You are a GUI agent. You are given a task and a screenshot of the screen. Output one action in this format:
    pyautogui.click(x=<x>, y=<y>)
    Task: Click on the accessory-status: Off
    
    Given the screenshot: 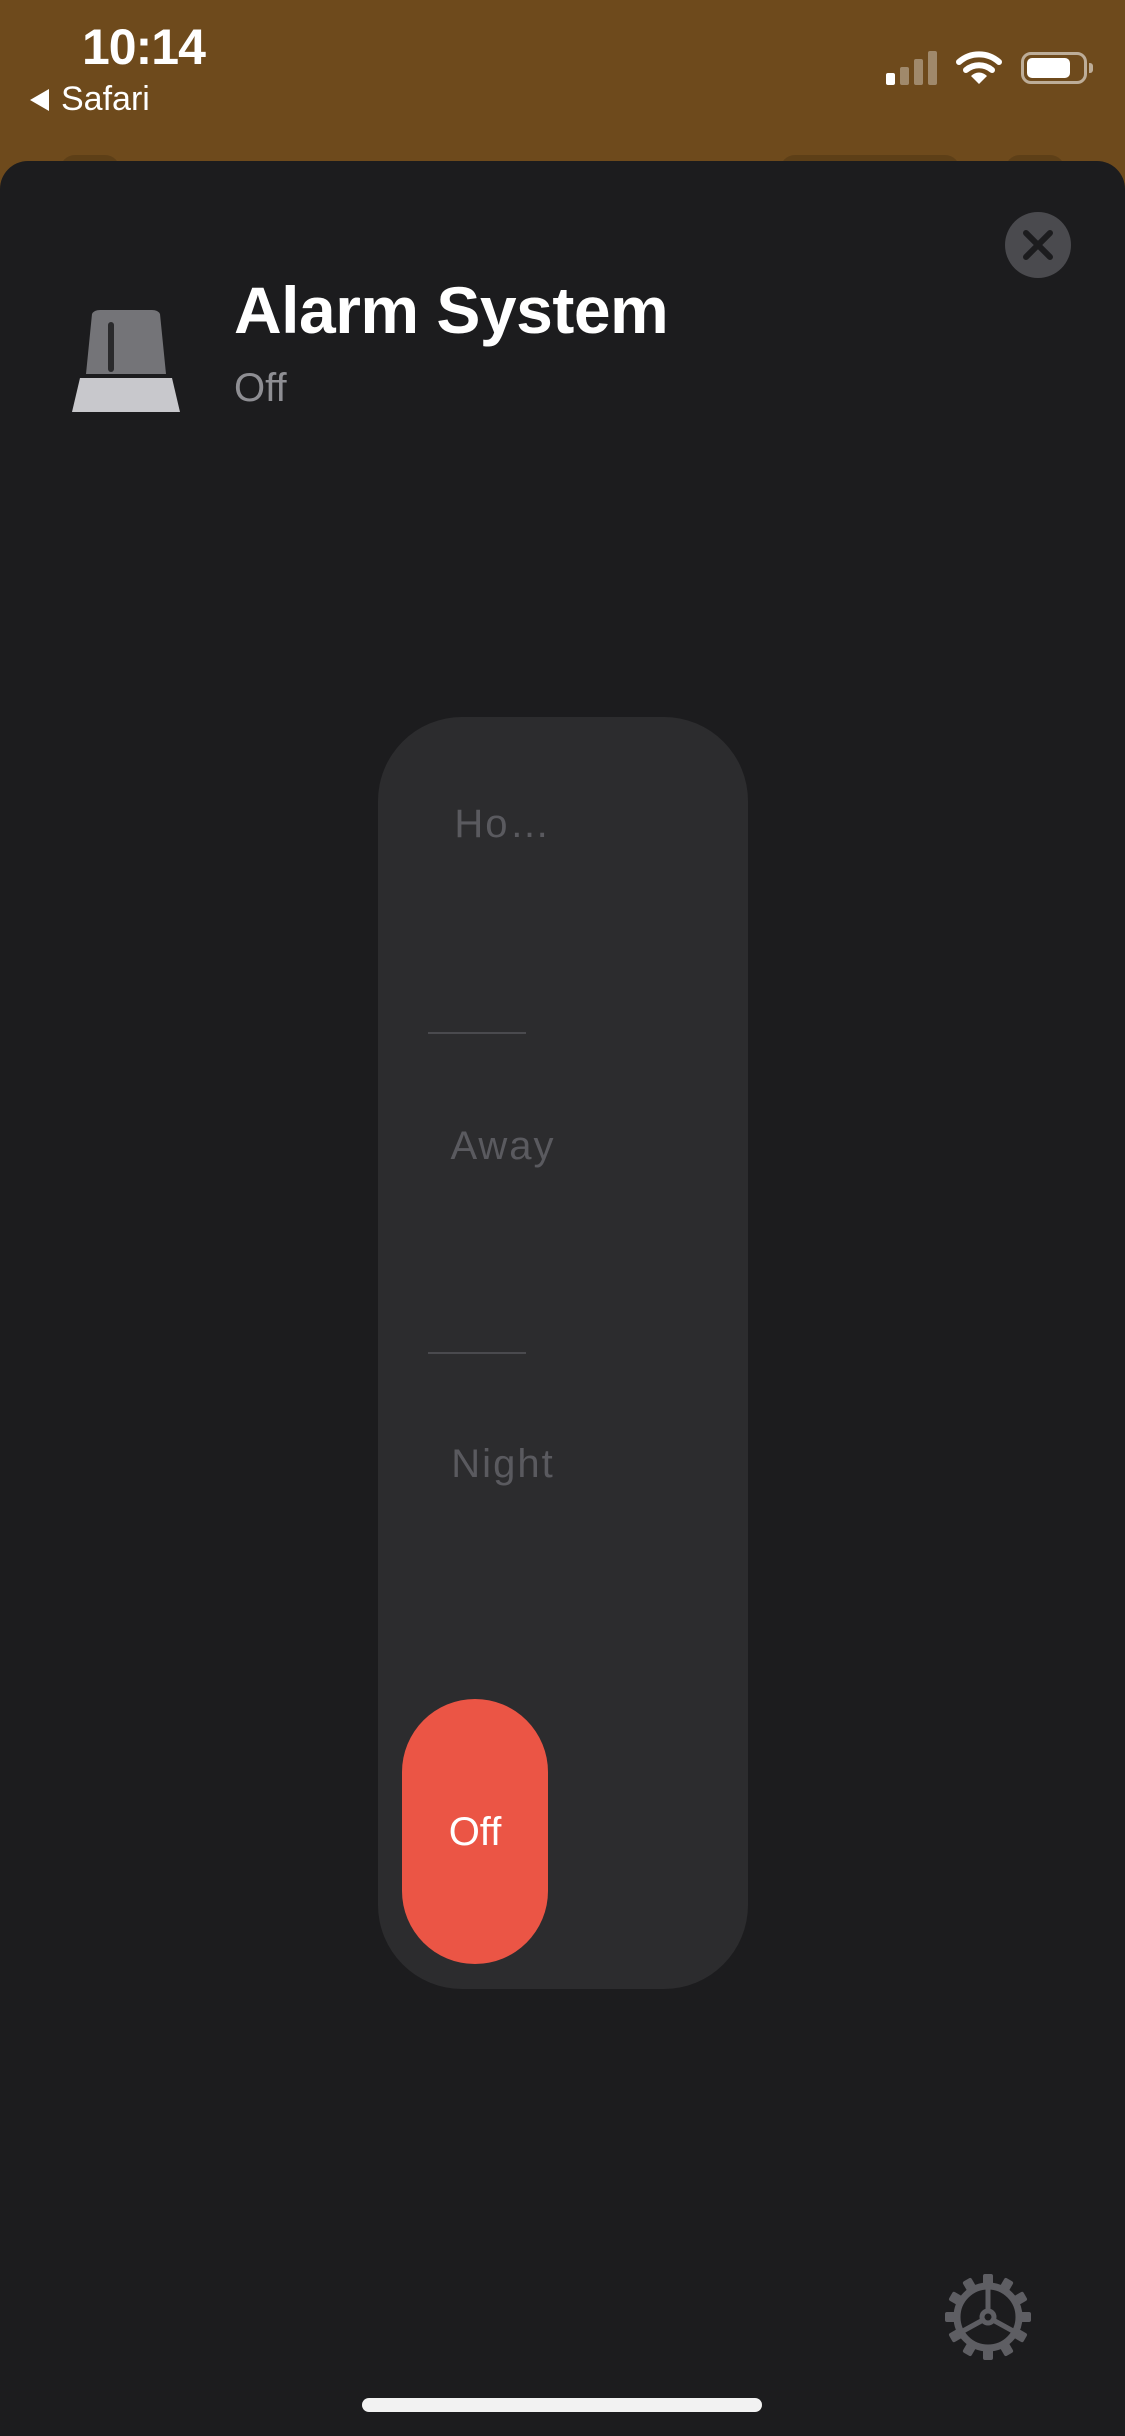 What is the action you would take?
    pyautogui.click(x=260, y=388)
    